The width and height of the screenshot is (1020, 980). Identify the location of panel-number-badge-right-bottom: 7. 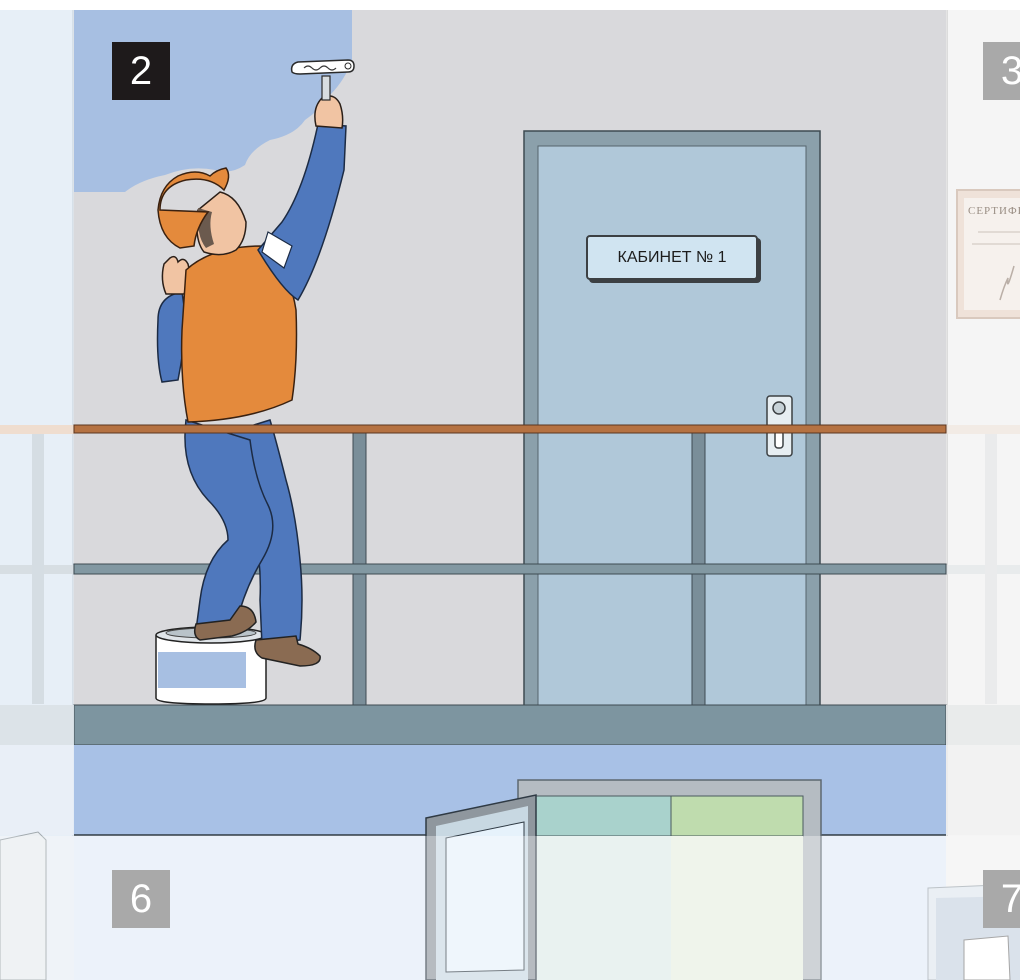
(1001, 899).